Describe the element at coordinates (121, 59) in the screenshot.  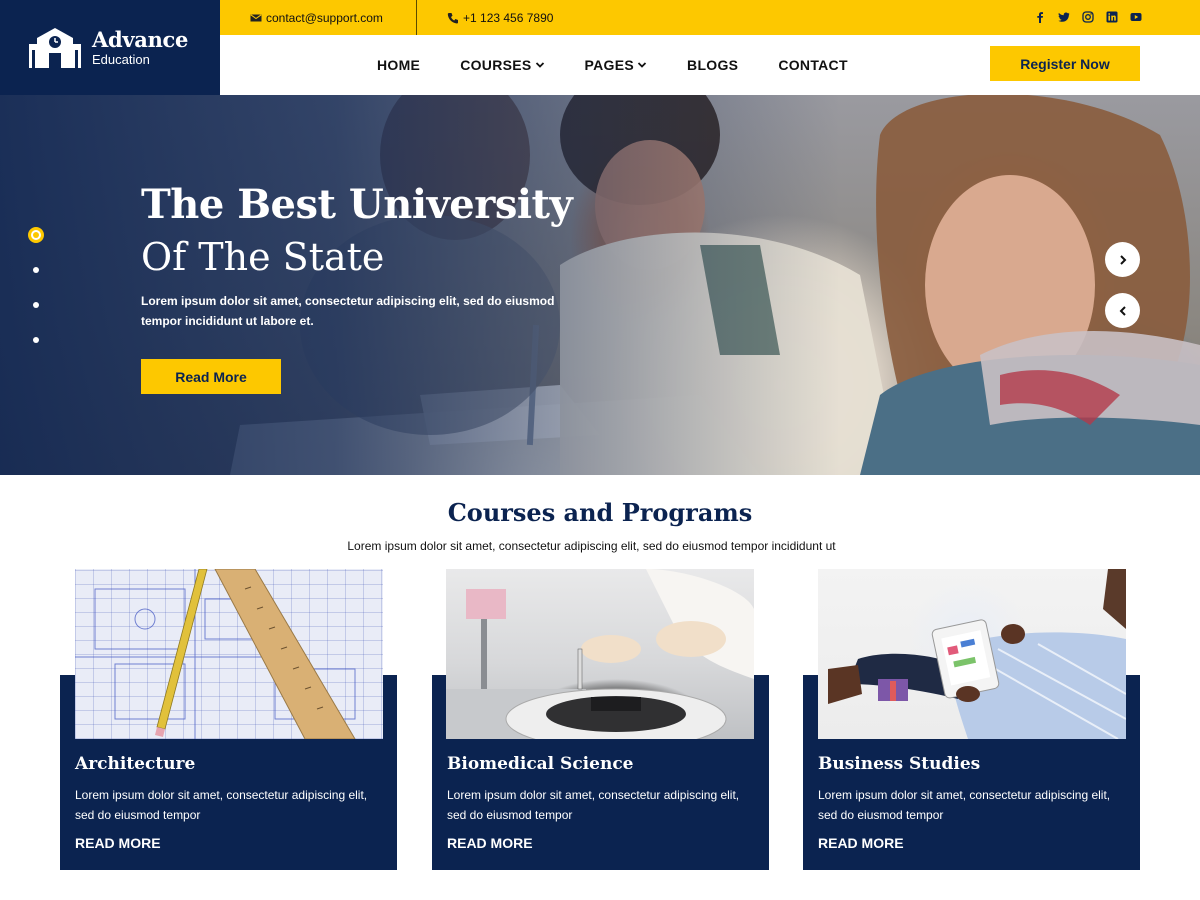
I see `brand-subtitle: Education` at that location.